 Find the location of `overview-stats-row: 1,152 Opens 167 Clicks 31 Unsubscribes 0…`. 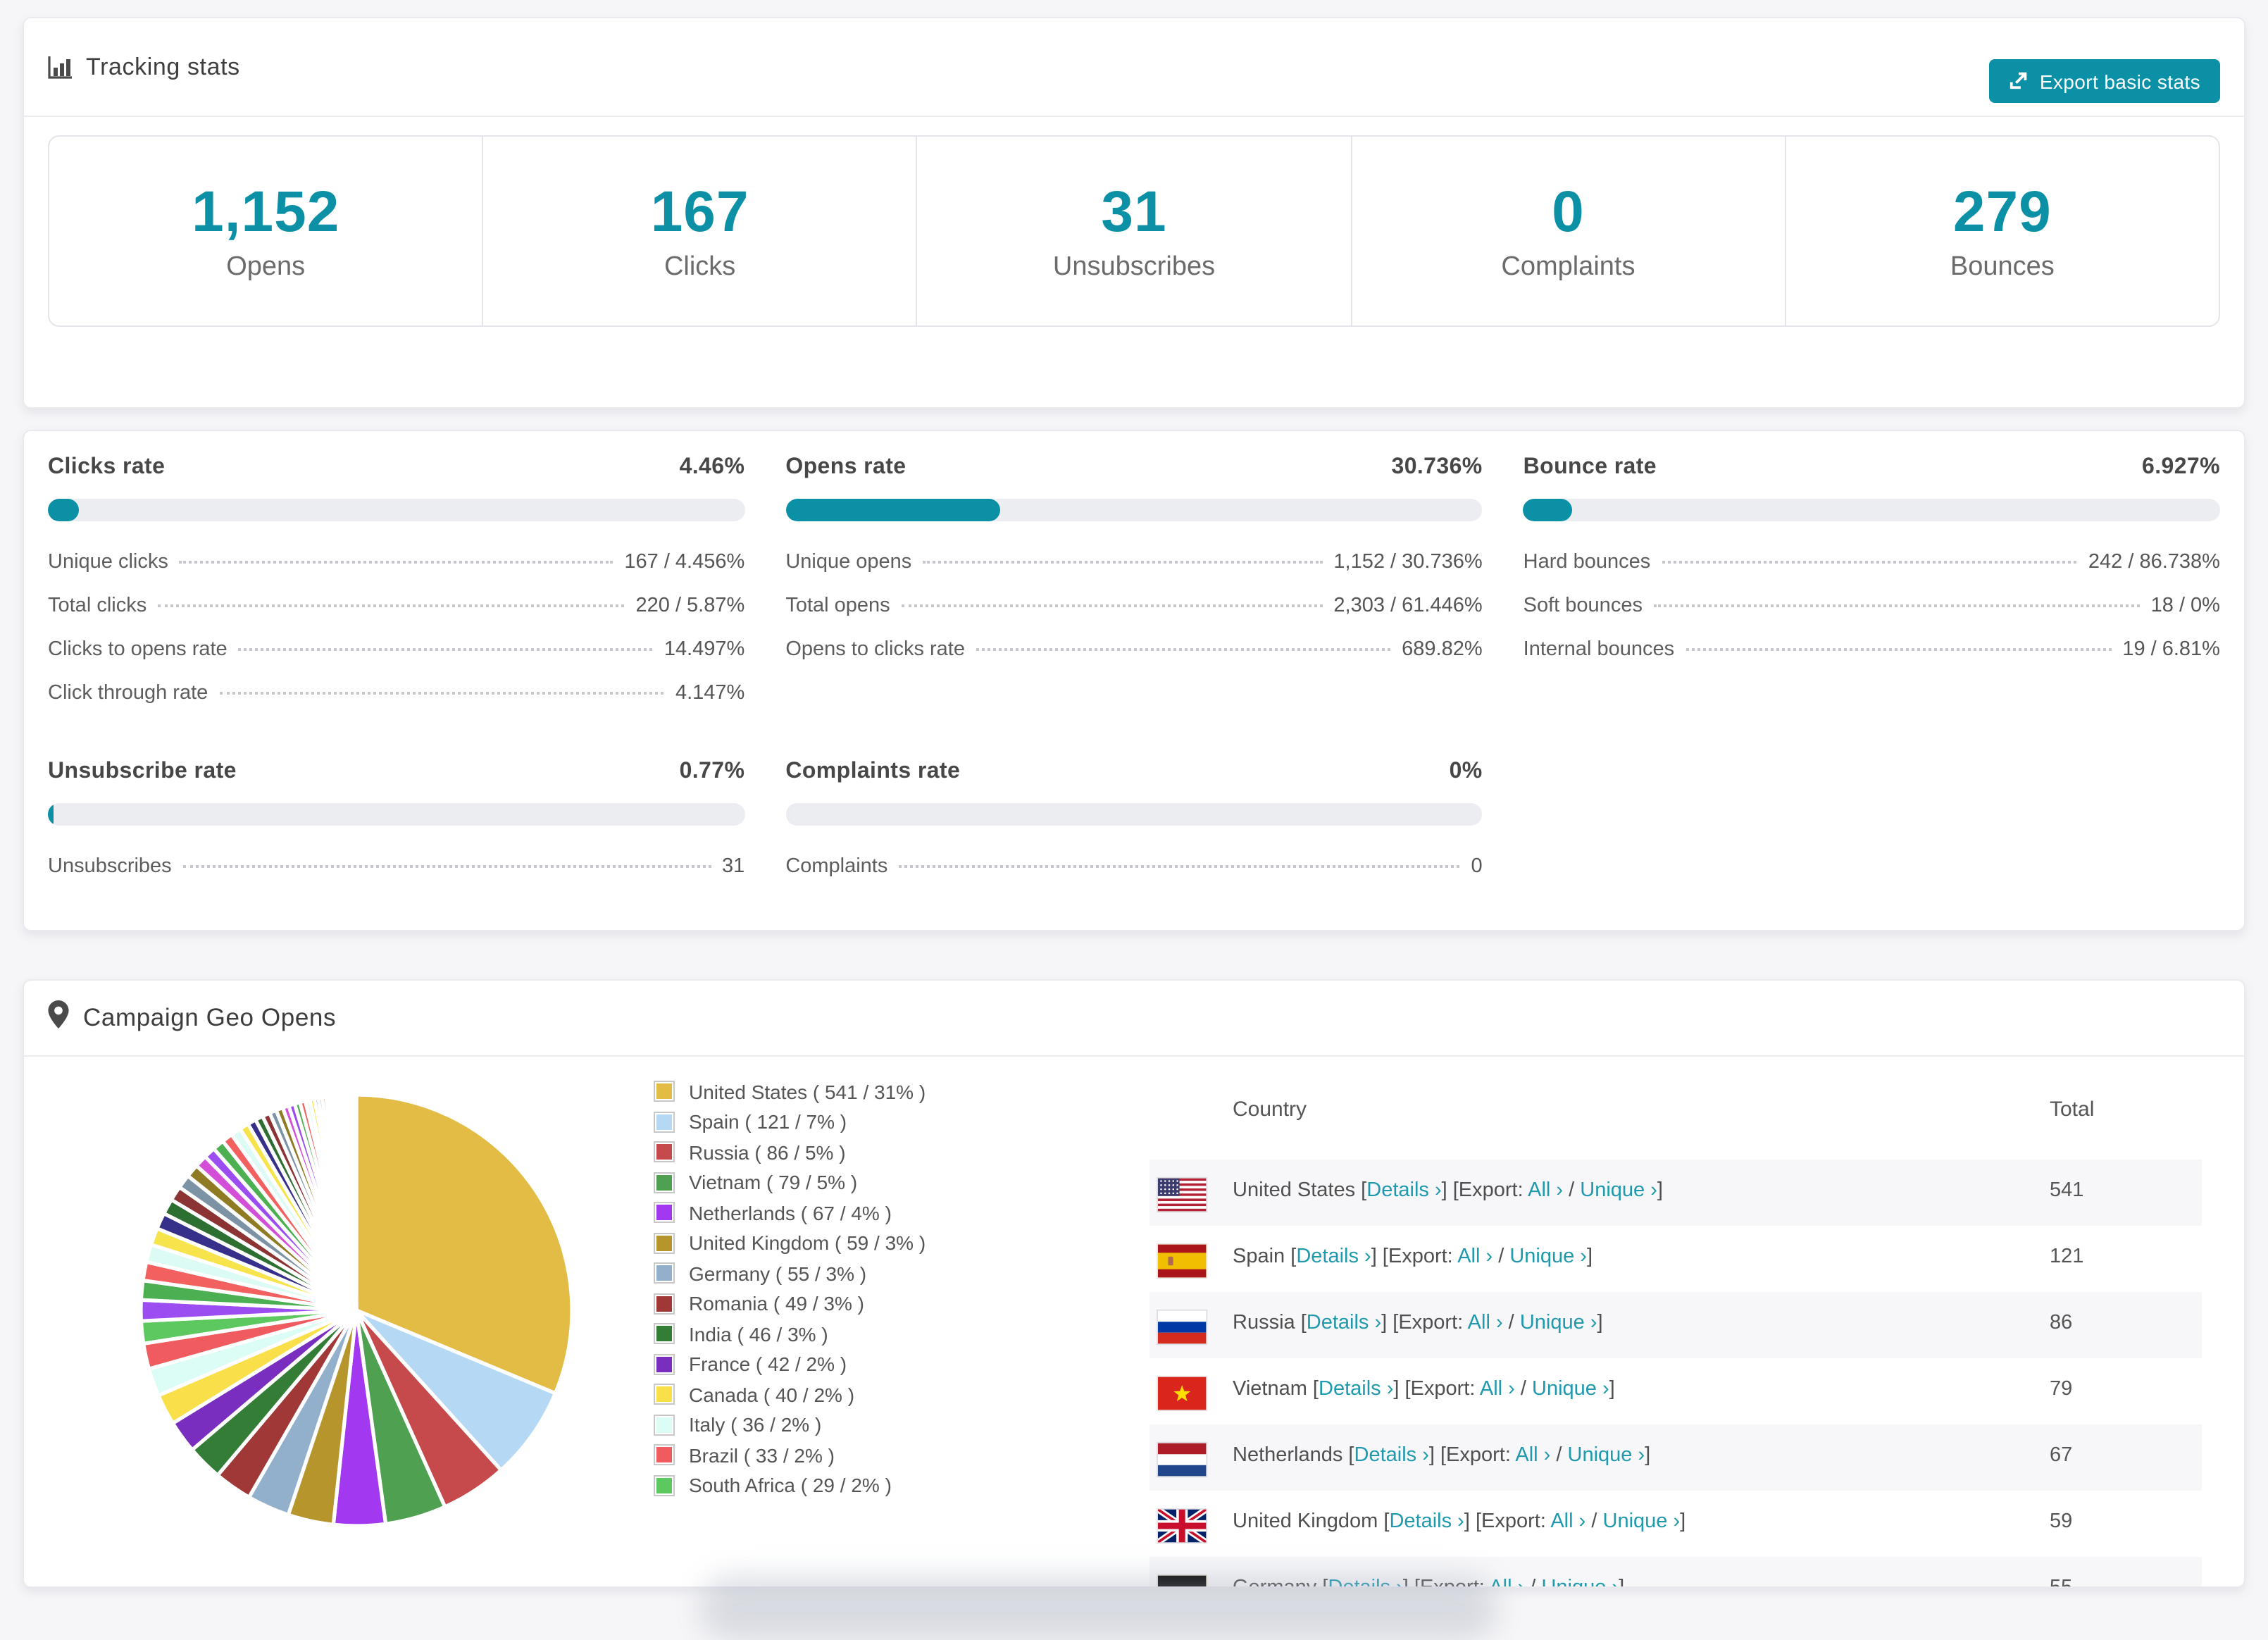

overview-stats-row: 1,152 Opens 167 Clicks 31 Unsubscribes 0… is located at coordinates (1134, 231).